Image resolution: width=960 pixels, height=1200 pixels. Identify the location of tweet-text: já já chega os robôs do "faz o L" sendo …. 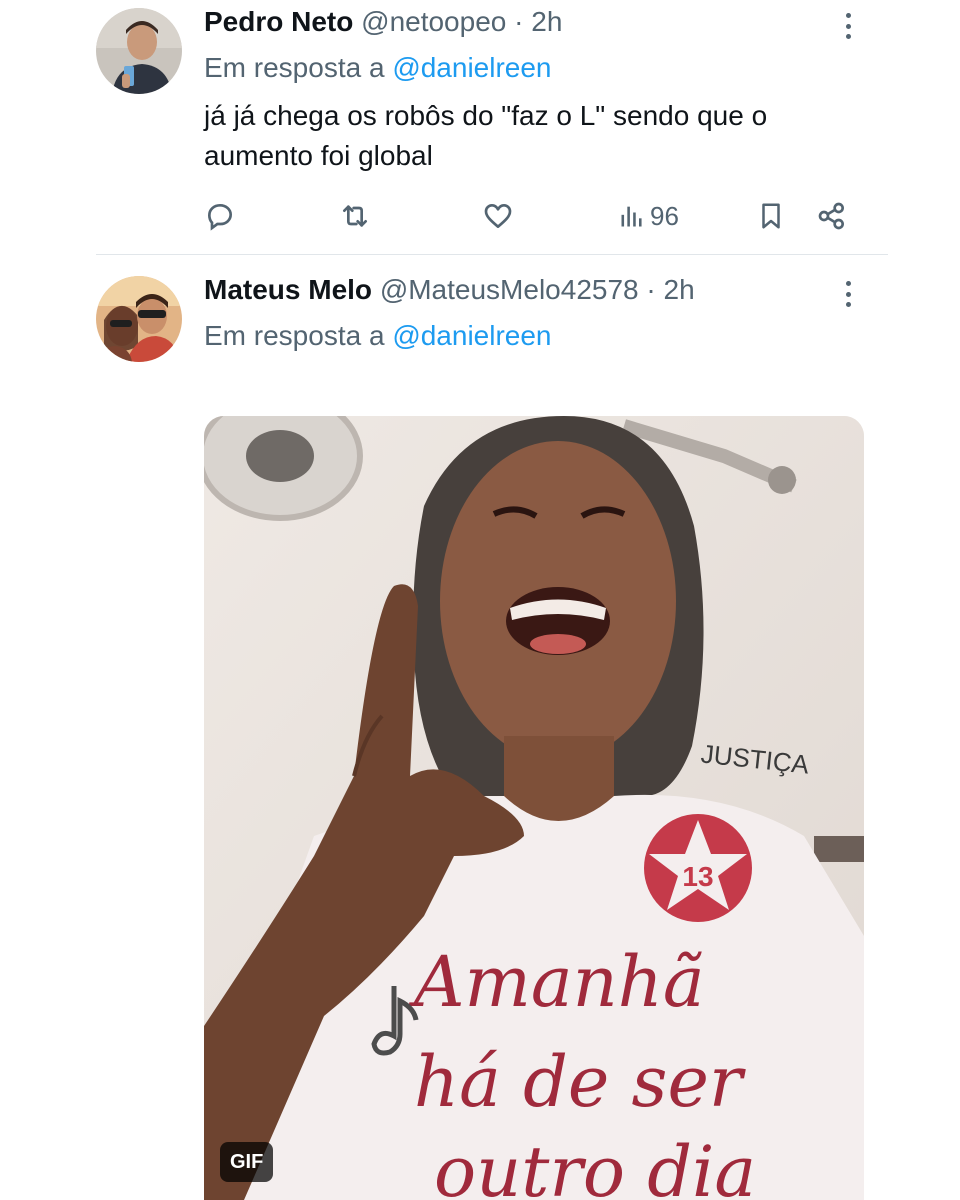
(486, 135).